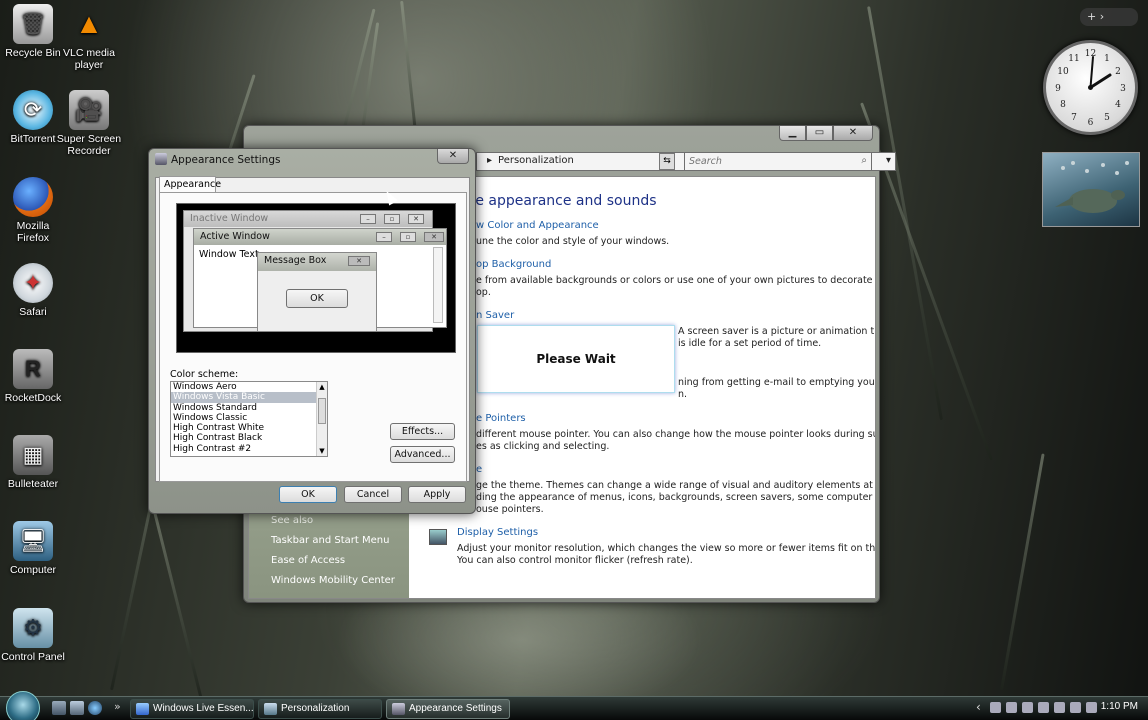 The image size is (1148, 720). What do you see at coordinates (33, 283) in the screenshot?
I see `safari-compass-icon: ✦` at bounding box center [33, 283].